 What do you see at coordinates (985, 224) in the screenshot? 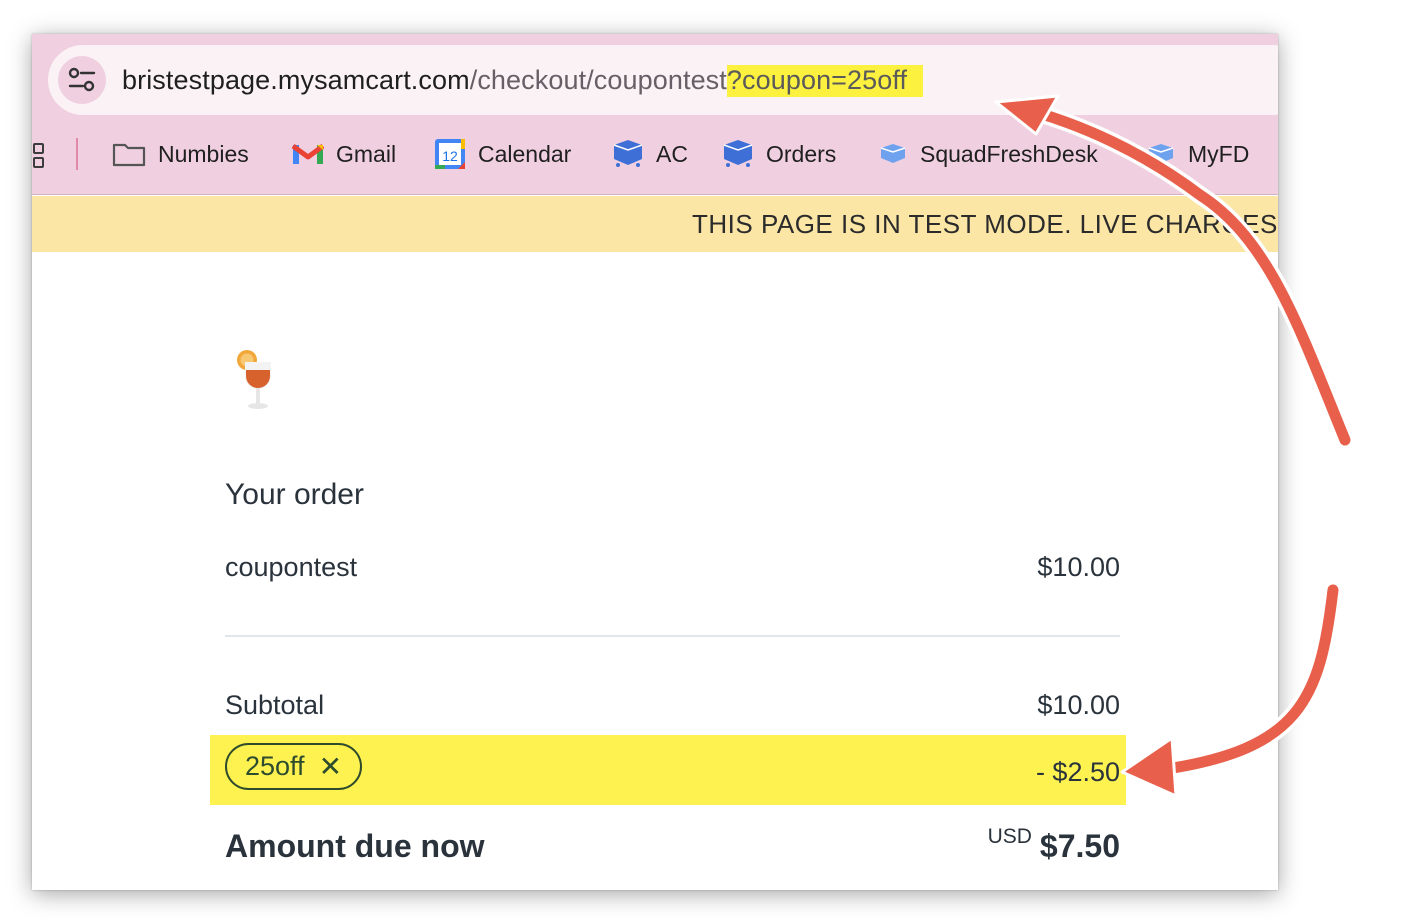
I see `test-mode-banner-text: THIS PAGE IS IN TEST MODE. LIVE CHARGES` at bounding box center [985, 224].